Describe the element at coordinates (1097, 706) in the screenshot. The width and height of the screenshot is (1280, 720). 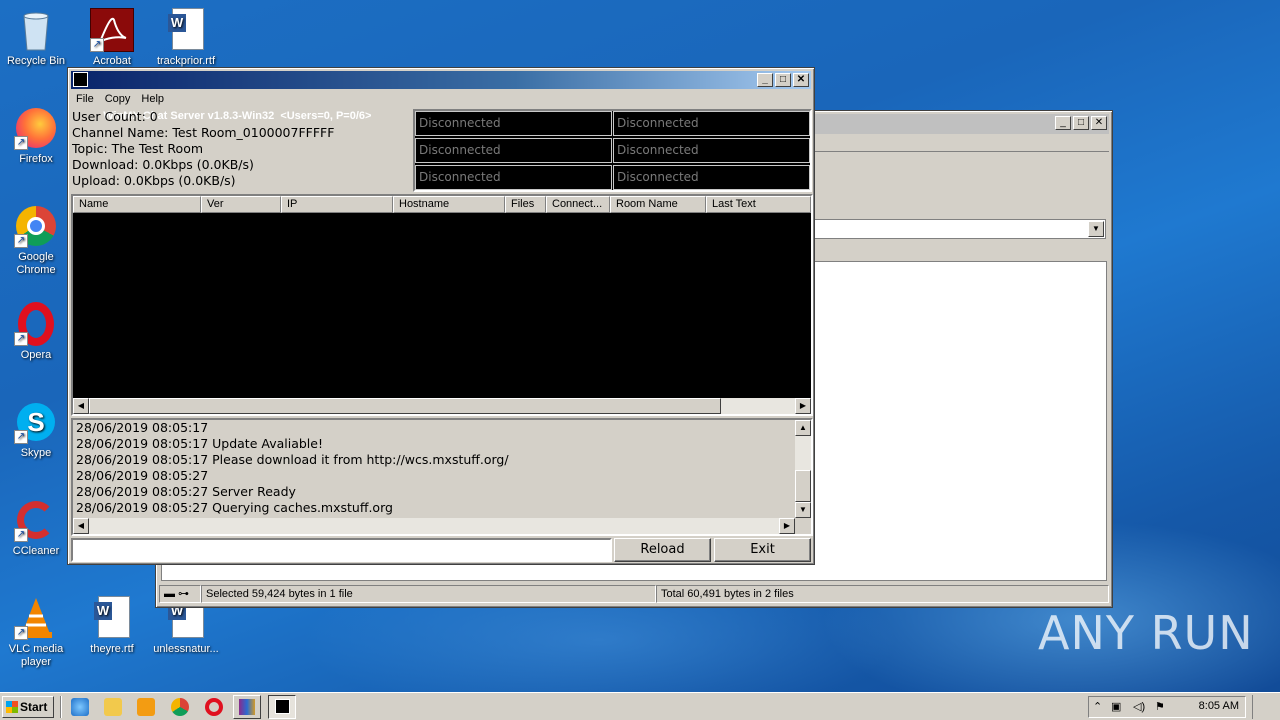
I see `tray-expand-icon: ⌃` at that location.